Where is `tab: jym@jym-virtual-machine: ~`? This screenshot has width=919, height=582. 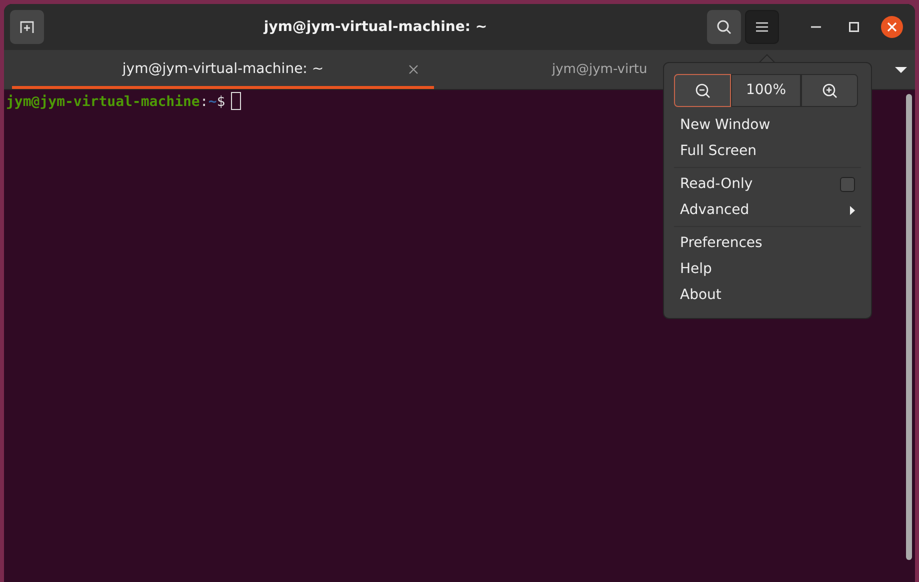
tab: jym@jym-virtual-machine: ~ is located at coordinates (223, 69).